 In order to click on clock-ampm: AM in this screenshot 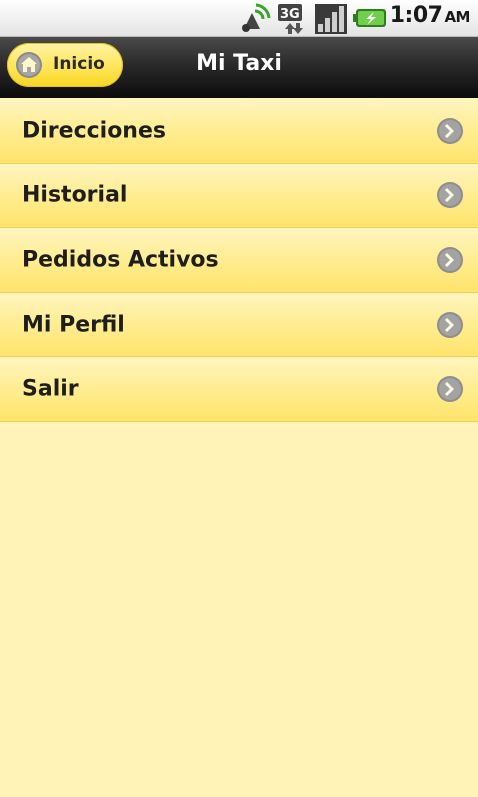, I will do `click(457, 17)`.